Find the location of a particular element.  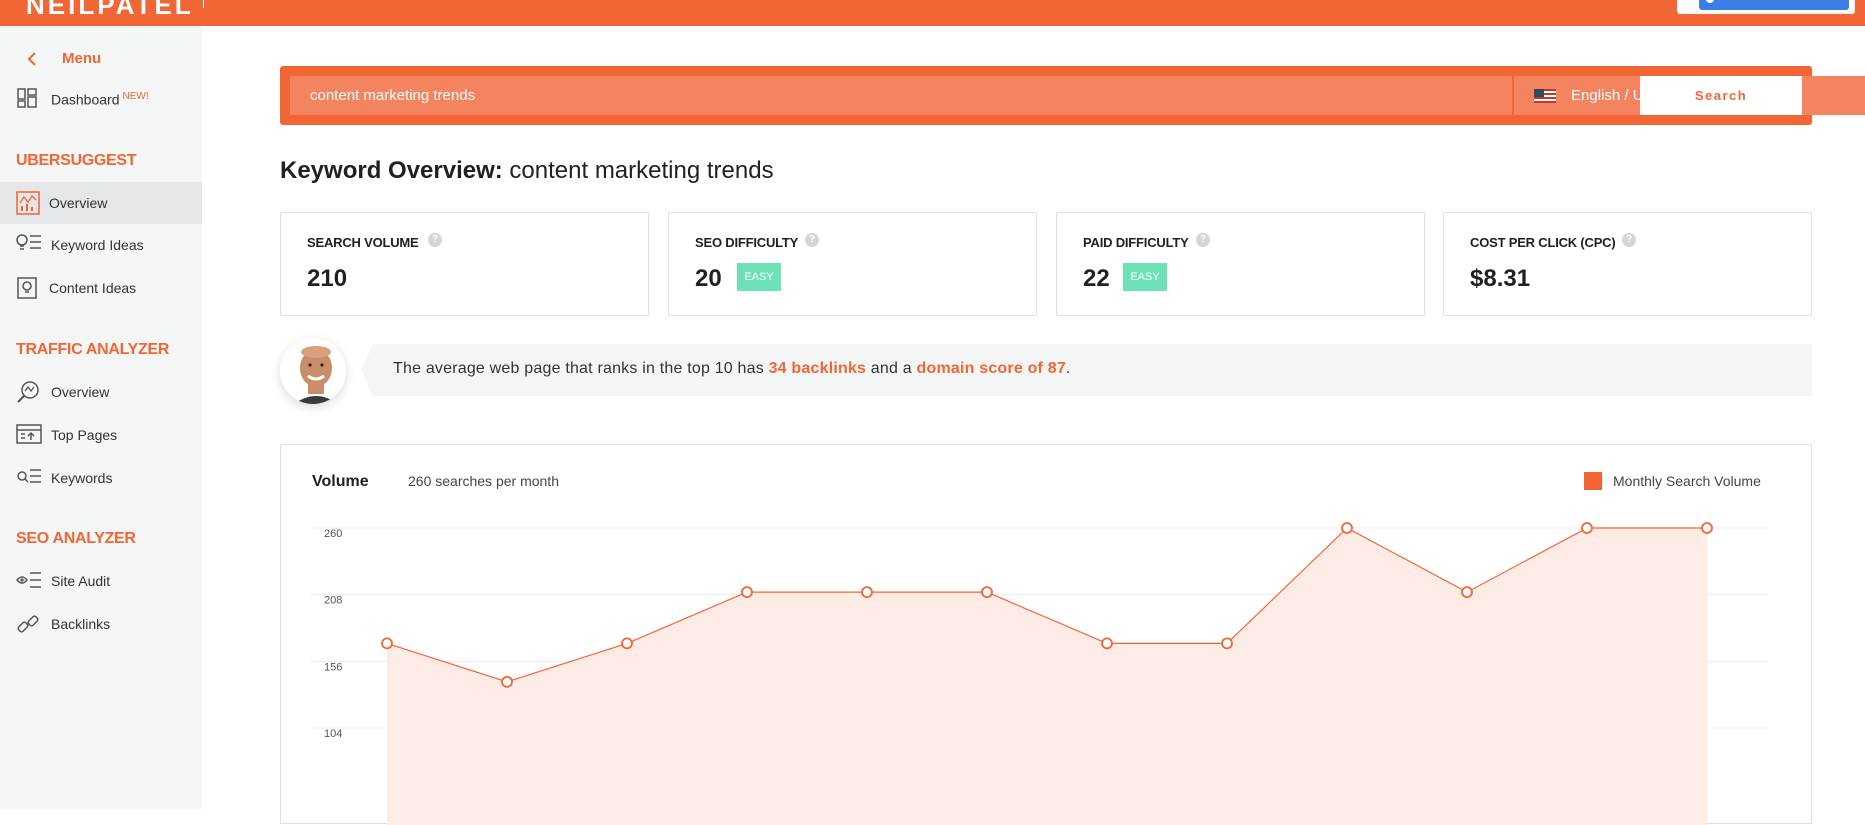

section-heading-traffic-analyzer: TRAFFIC ANALYZER is located at coordinates (93, 349).